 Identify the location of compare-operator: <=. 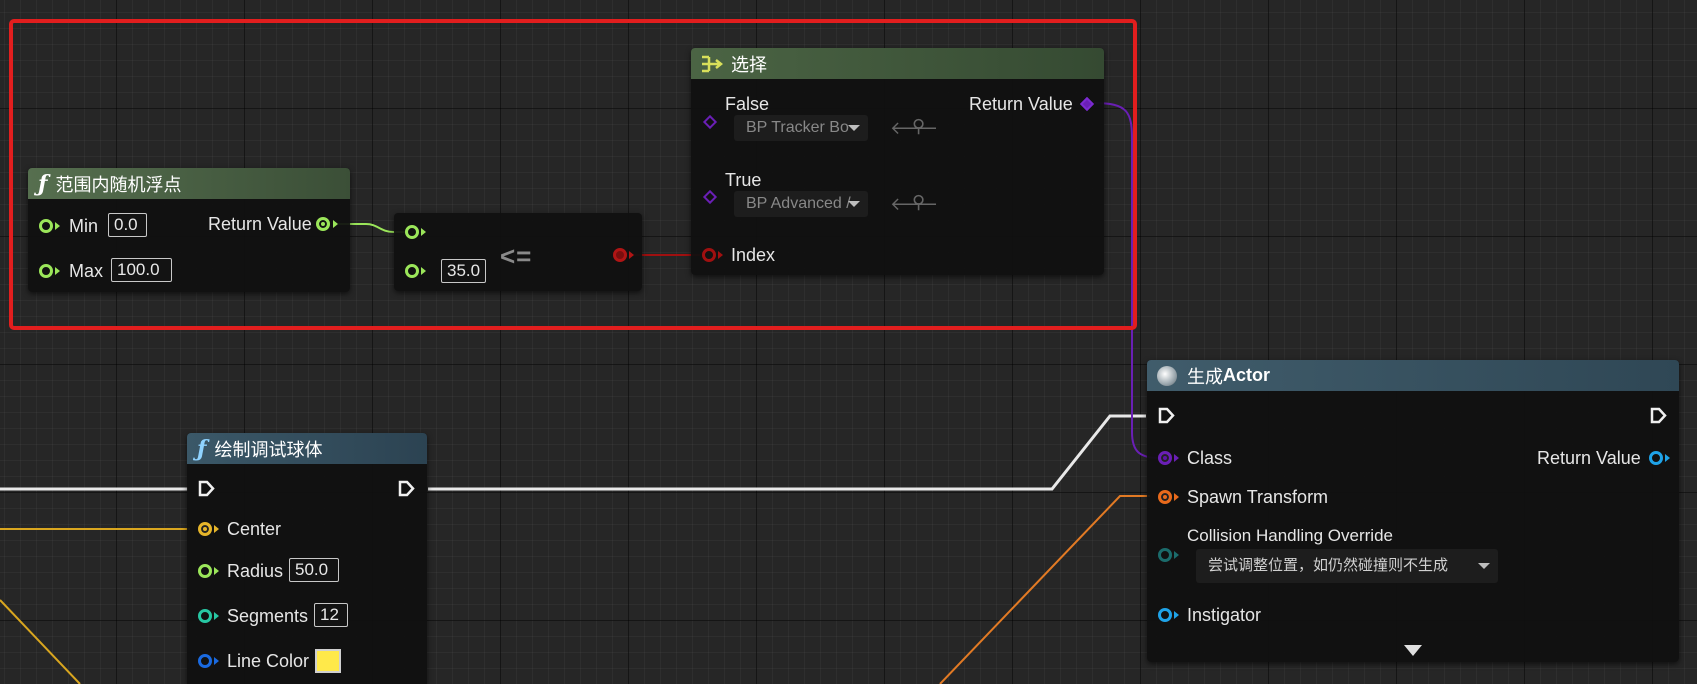
(516, 256).